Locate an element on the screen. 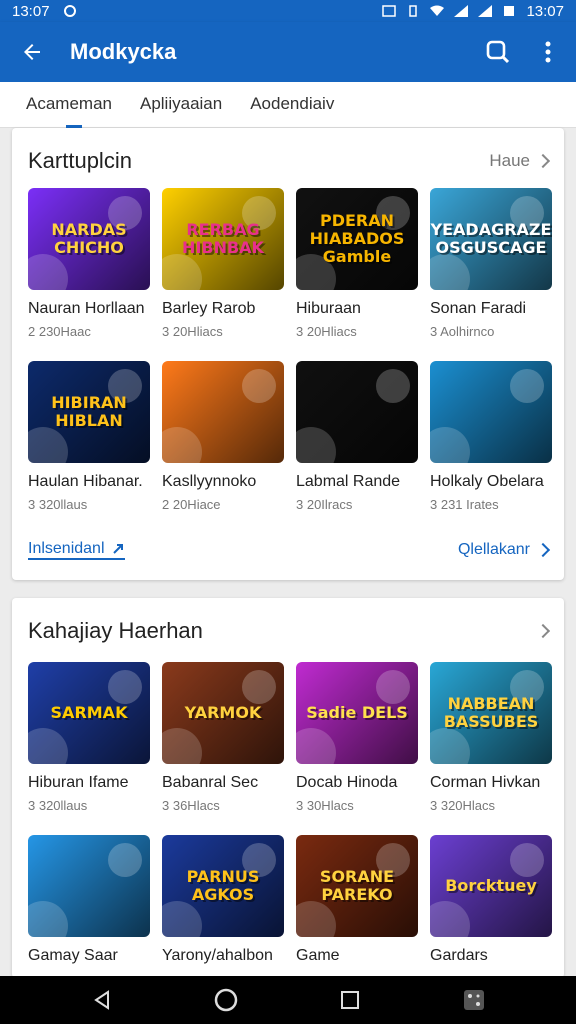  section-2-tile-7: Borcktuey Gardars is located at coordinates (491, 903).